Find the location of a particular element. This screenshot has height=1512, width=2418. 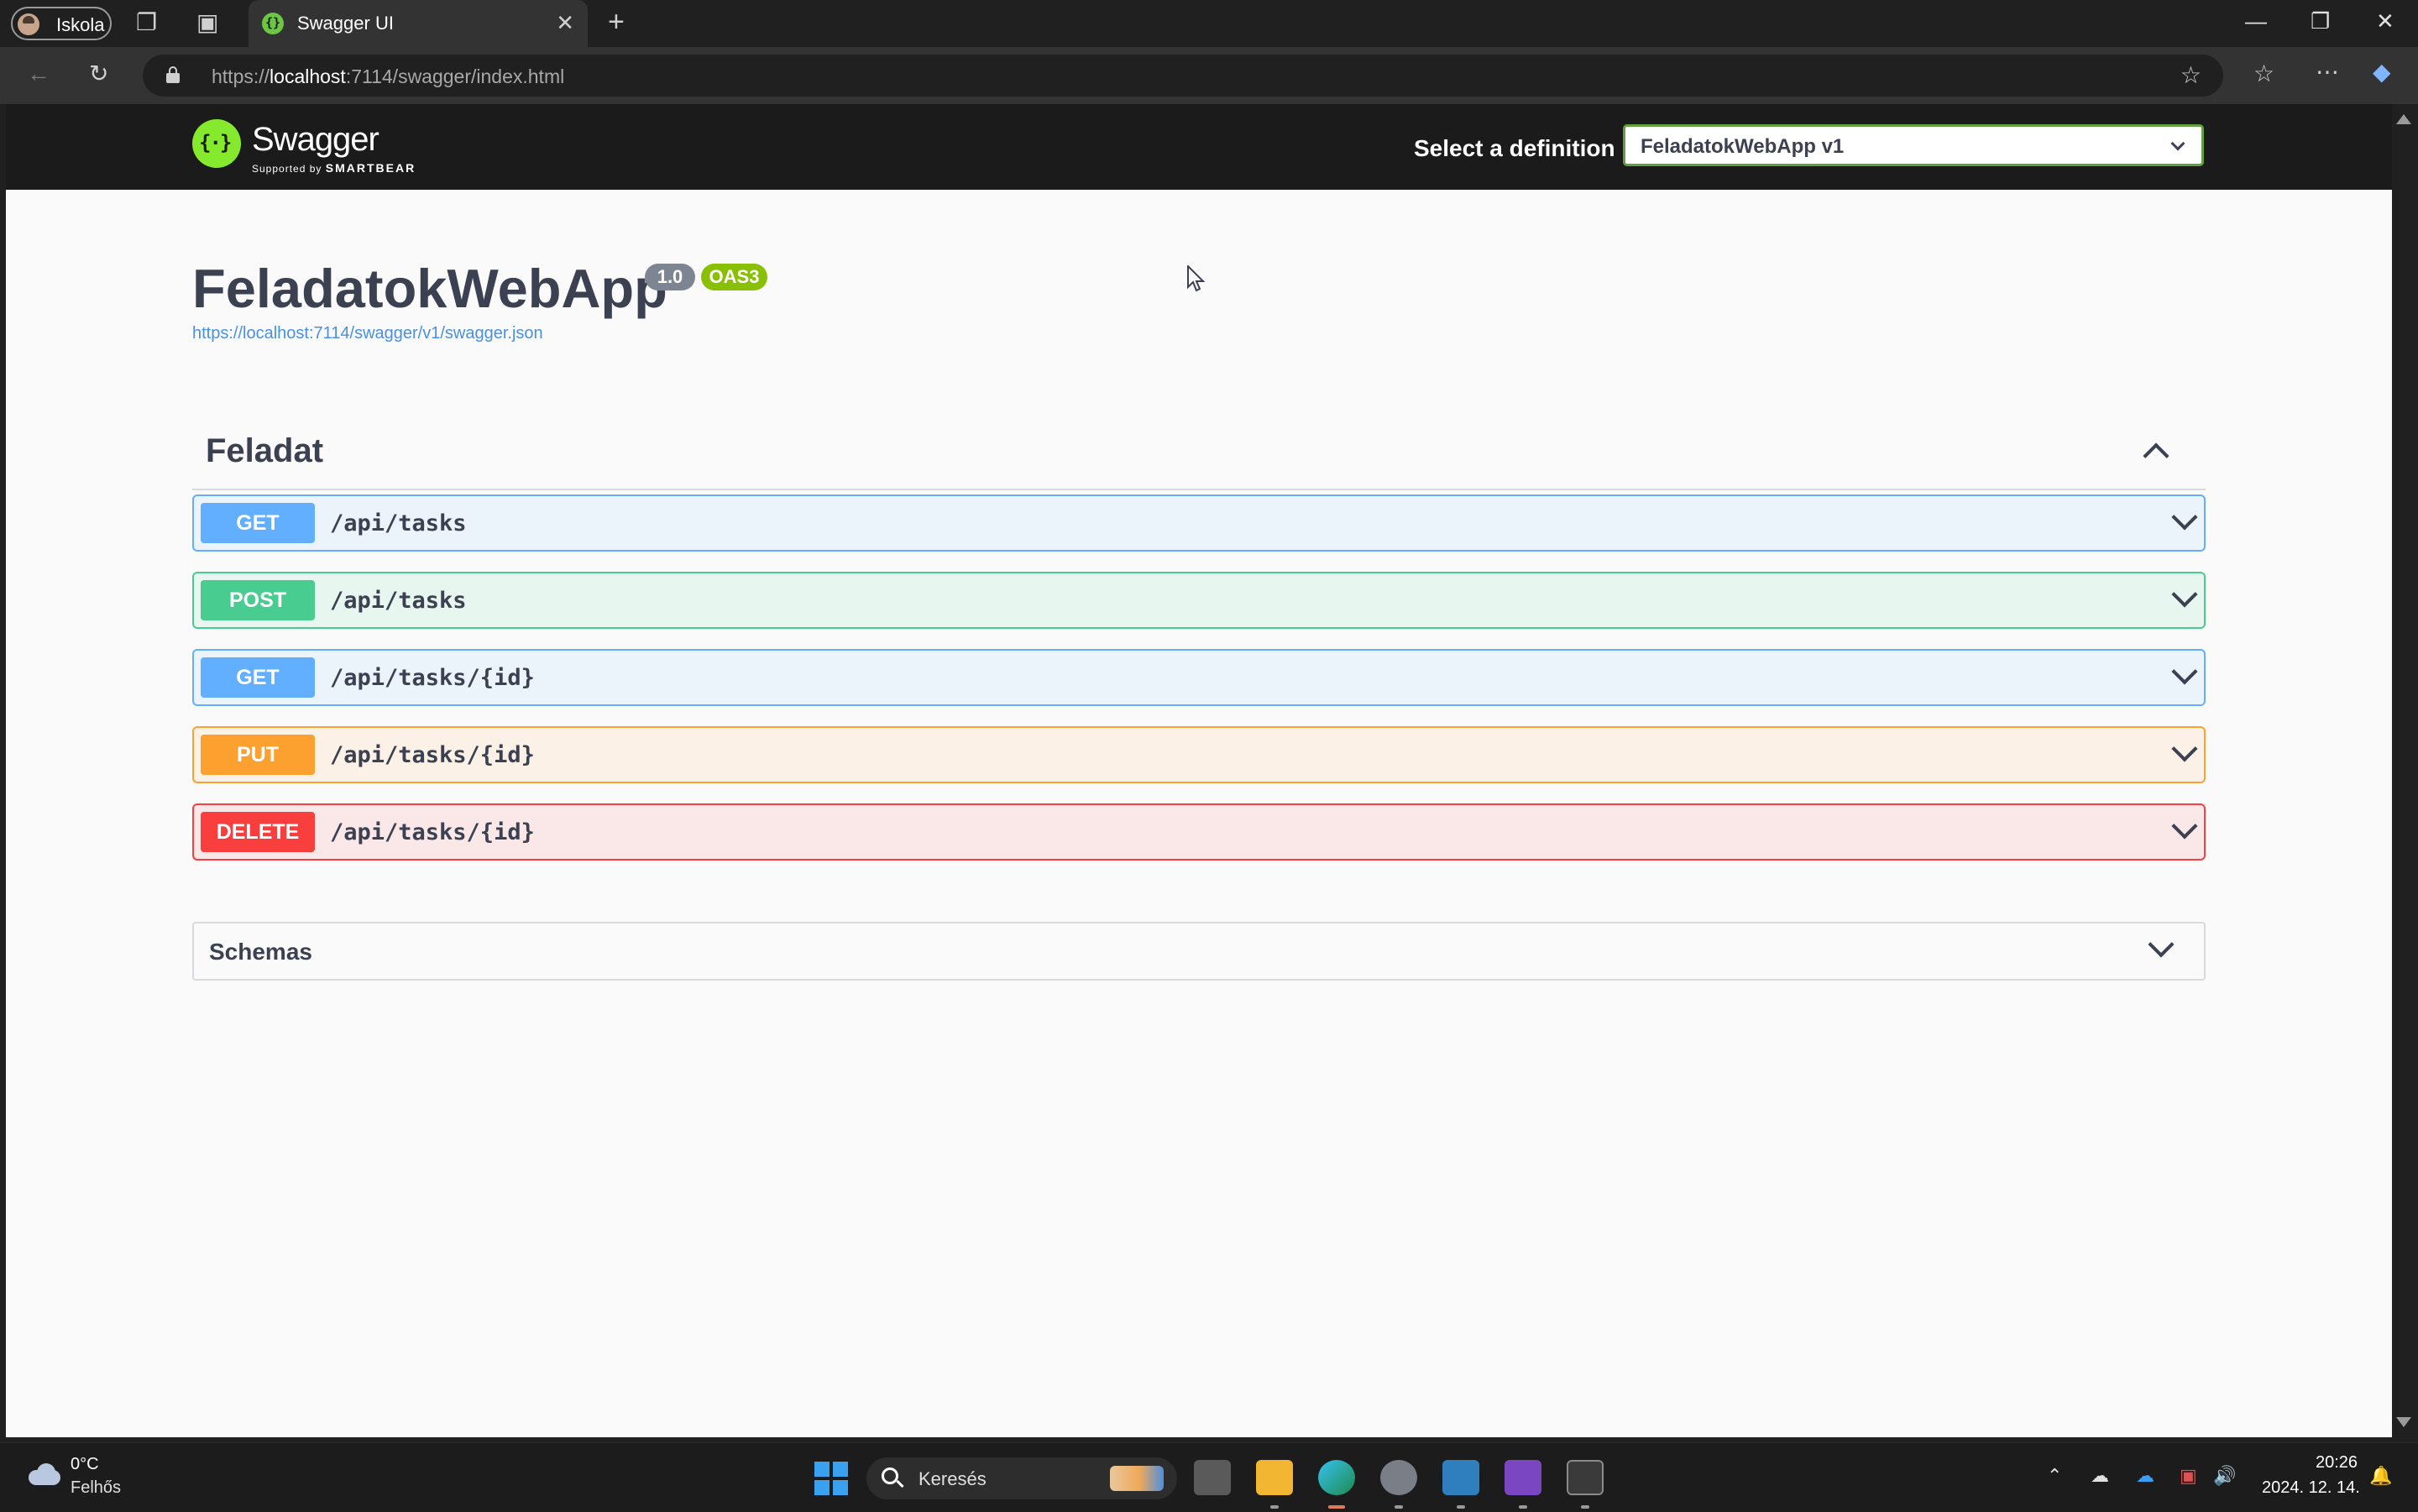

minimize-icon: — is located at coordinates (2256, 21).